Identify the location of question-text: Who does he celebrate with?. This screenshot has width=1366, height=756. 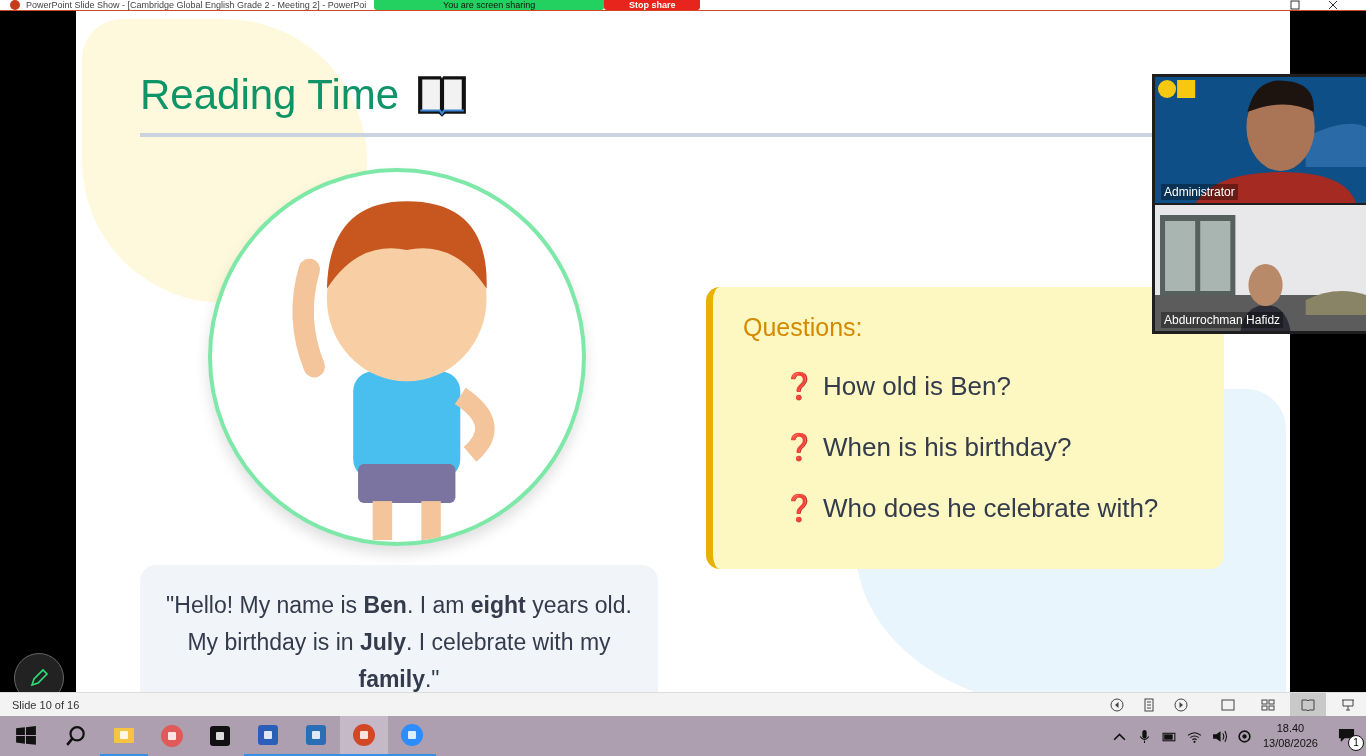
(991, 508).